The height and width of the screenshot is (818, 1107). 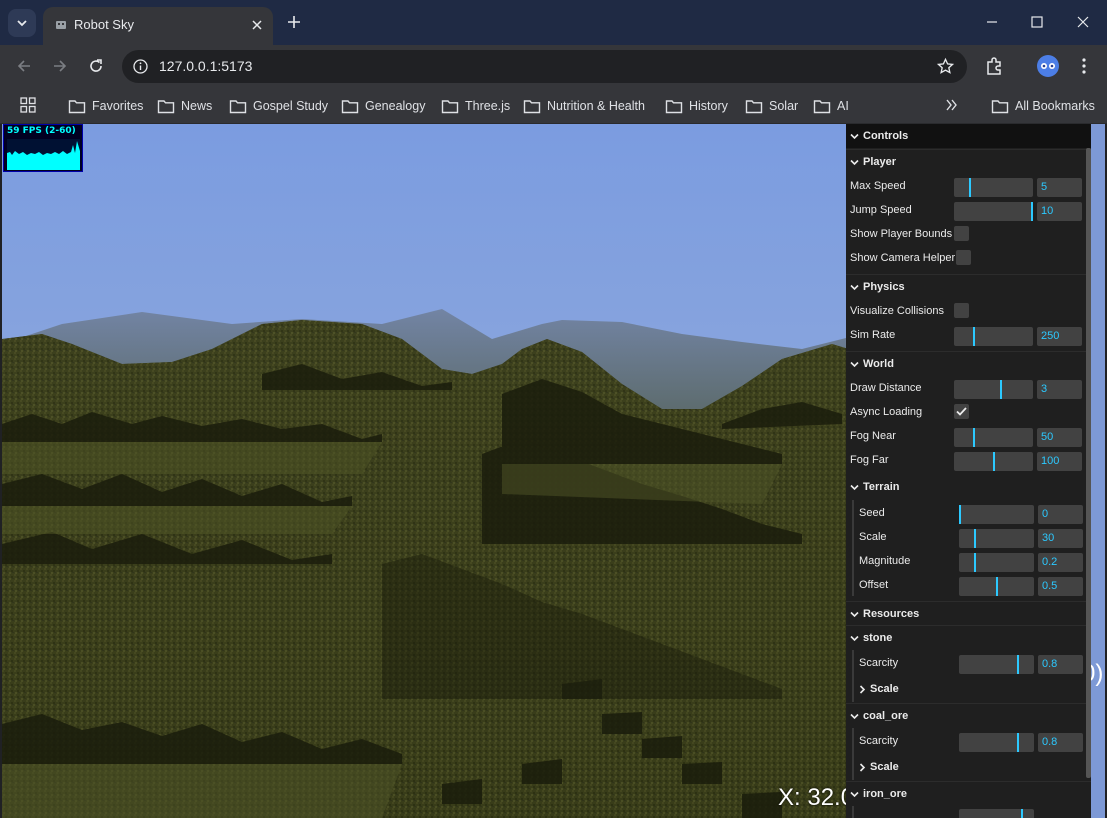 What do you see at coordinates (869, 460) in the screenshot?
I see `fog-far-label: Fog Far` at bounding box center [869, 460].